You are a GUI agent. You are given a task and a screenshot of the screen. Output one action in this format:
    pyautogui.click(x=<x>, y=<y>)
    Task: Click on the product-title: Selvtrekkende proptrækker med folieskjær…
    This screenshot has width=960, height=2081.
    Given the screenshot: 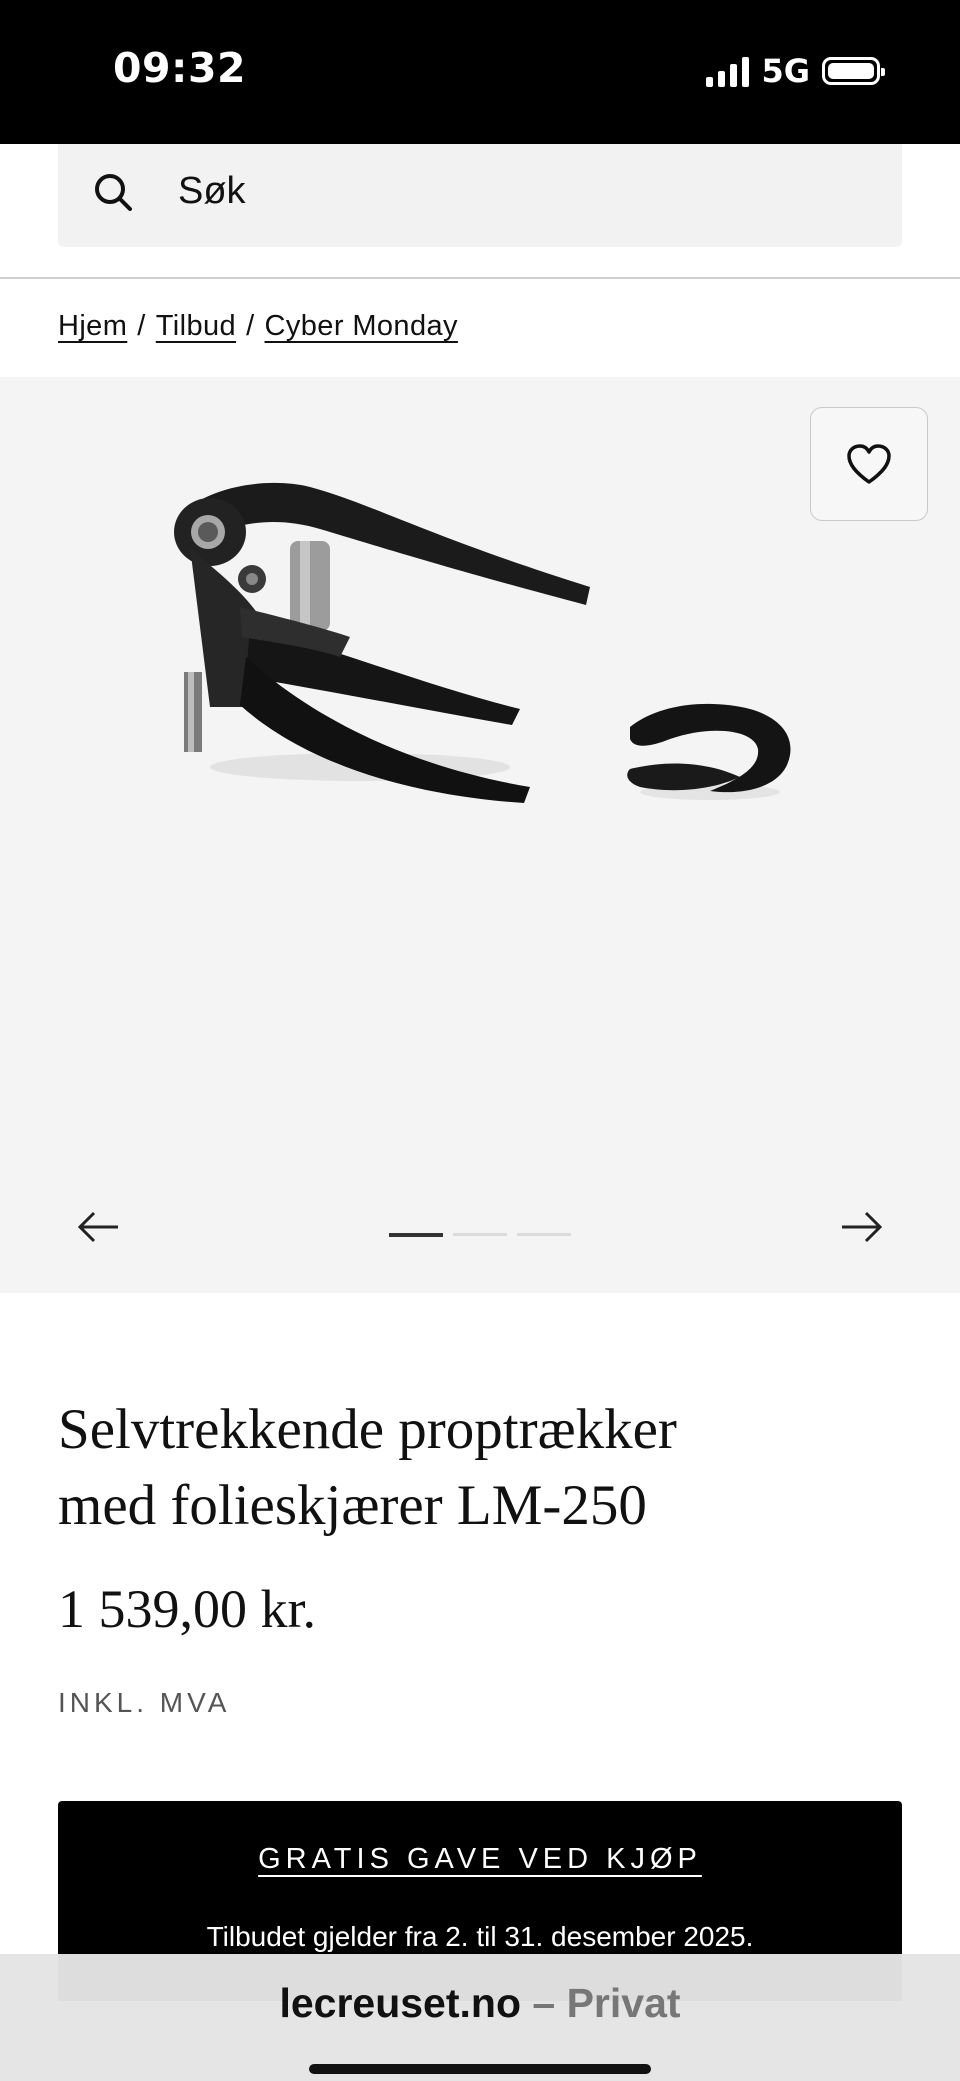 What is the action you would take?
    pyautogui.click(x=488, y=1468)
    